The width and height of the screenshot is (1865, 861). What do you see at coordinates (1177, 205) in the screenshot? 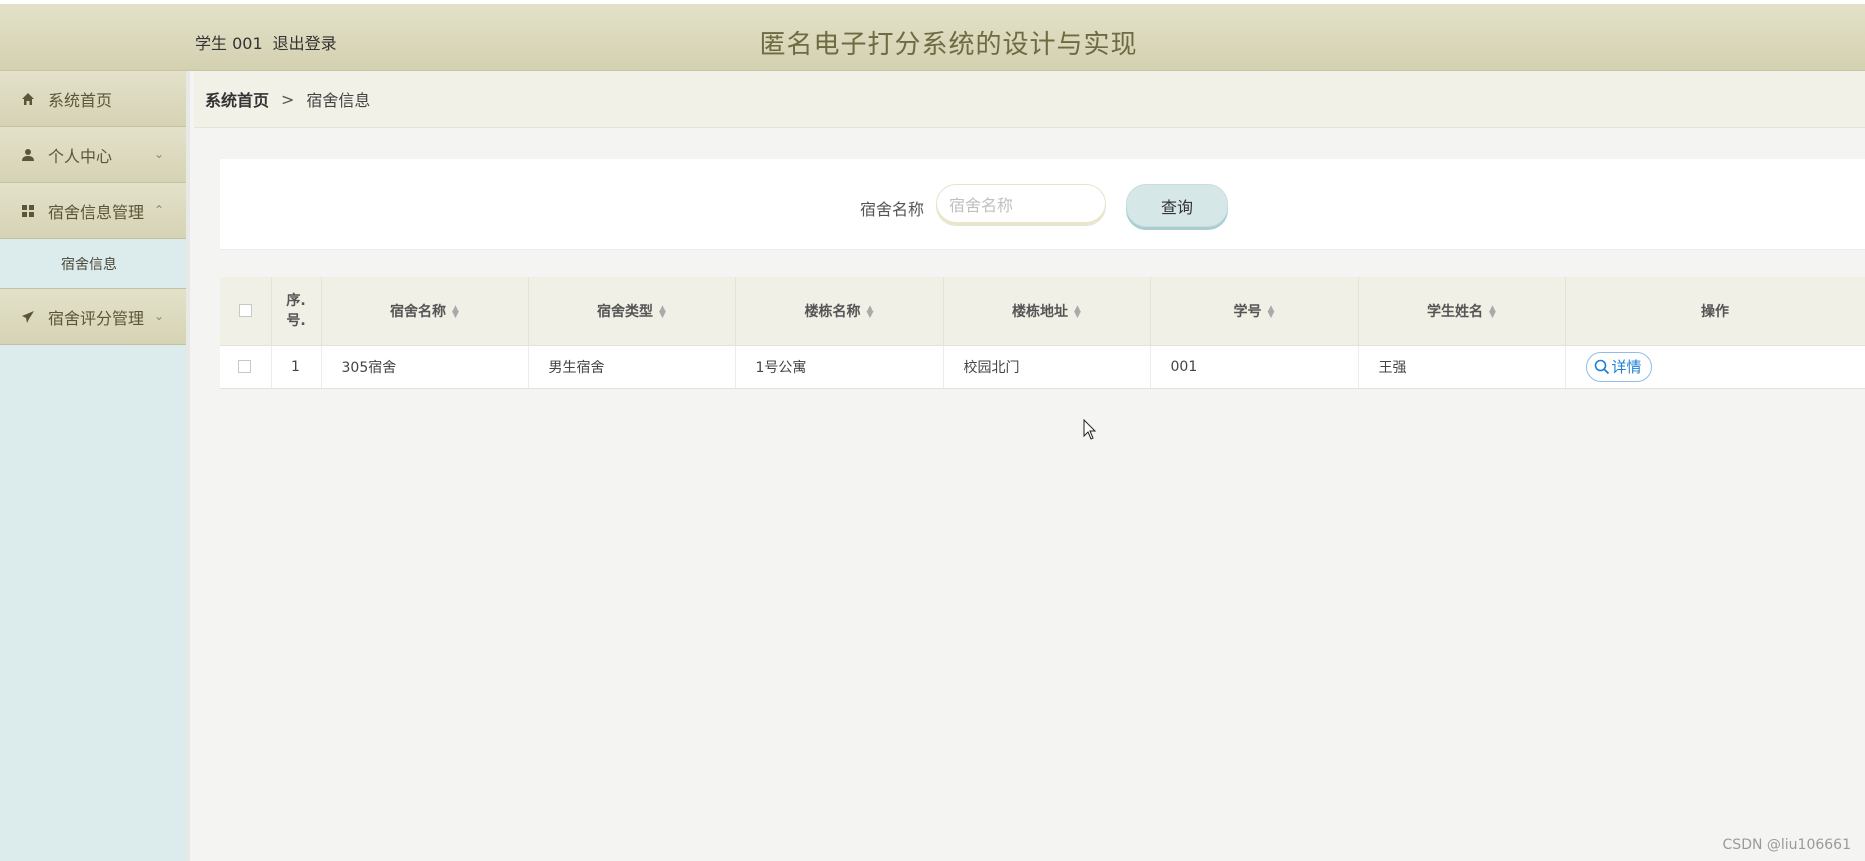
I see `search-button: 查询` at bounding box center [1177, 205].